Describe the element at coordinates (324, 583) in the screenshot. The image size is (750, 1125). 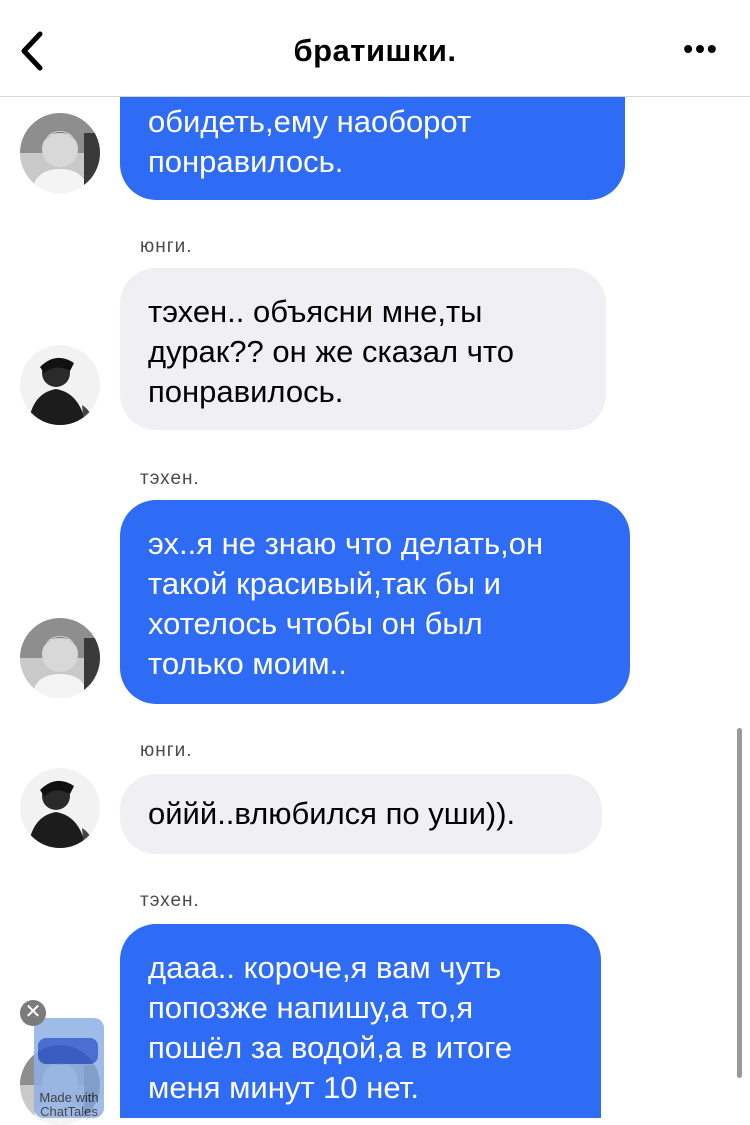
I see `message-line: такой красивый,так бы и` at that location.